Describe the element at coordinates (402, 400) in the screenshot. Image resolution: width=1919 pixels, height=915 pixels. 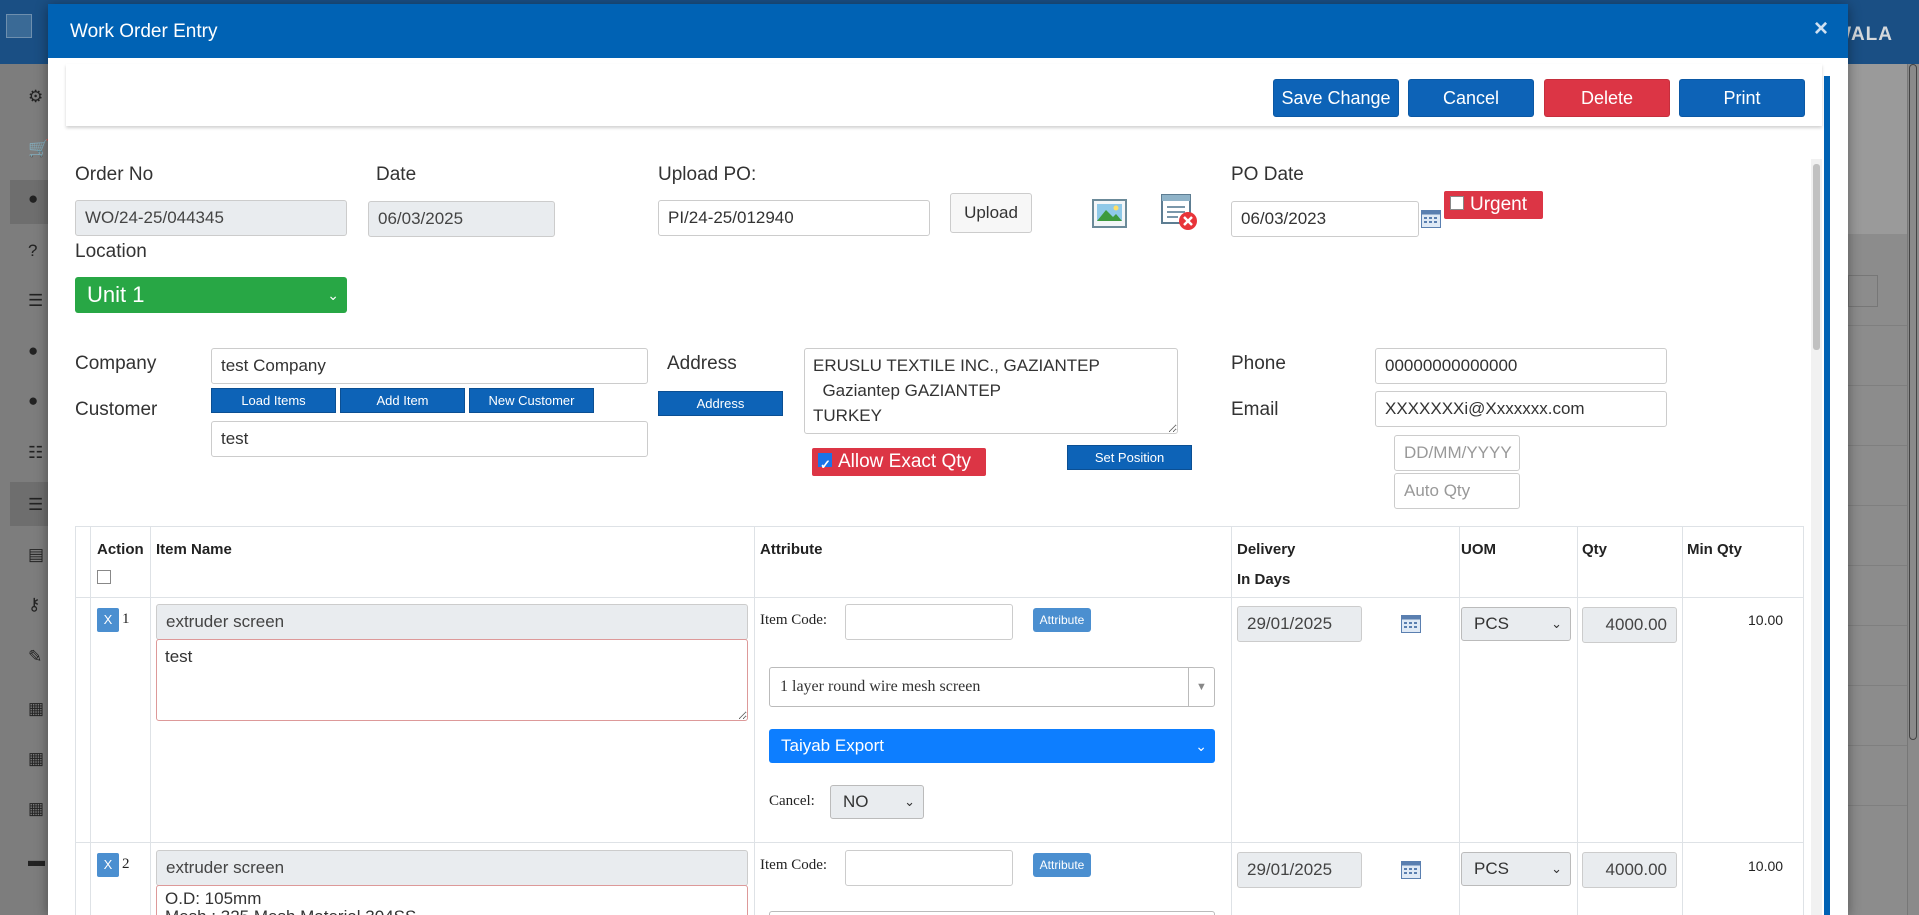
I see `add-item-button: Add Item` at that location.